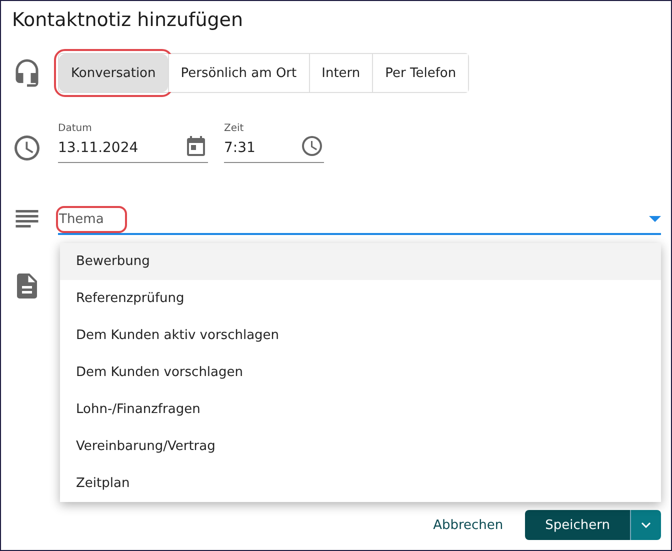  What do you see at coordinates (468, 525) in the screenshot?
I see `cancel-button: Abbrechen` at bounding box center [468, 525].